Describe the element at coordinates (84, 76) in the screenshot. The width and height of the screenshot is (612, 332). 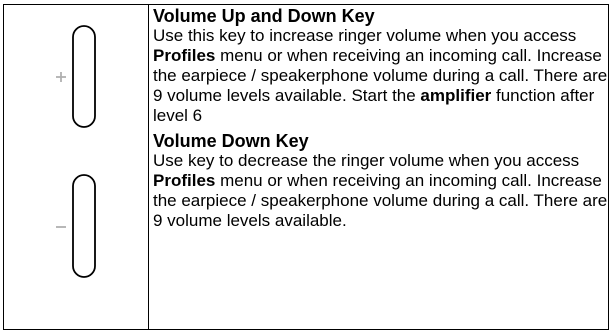
I see `volume-up-side-key-icon` at that location.